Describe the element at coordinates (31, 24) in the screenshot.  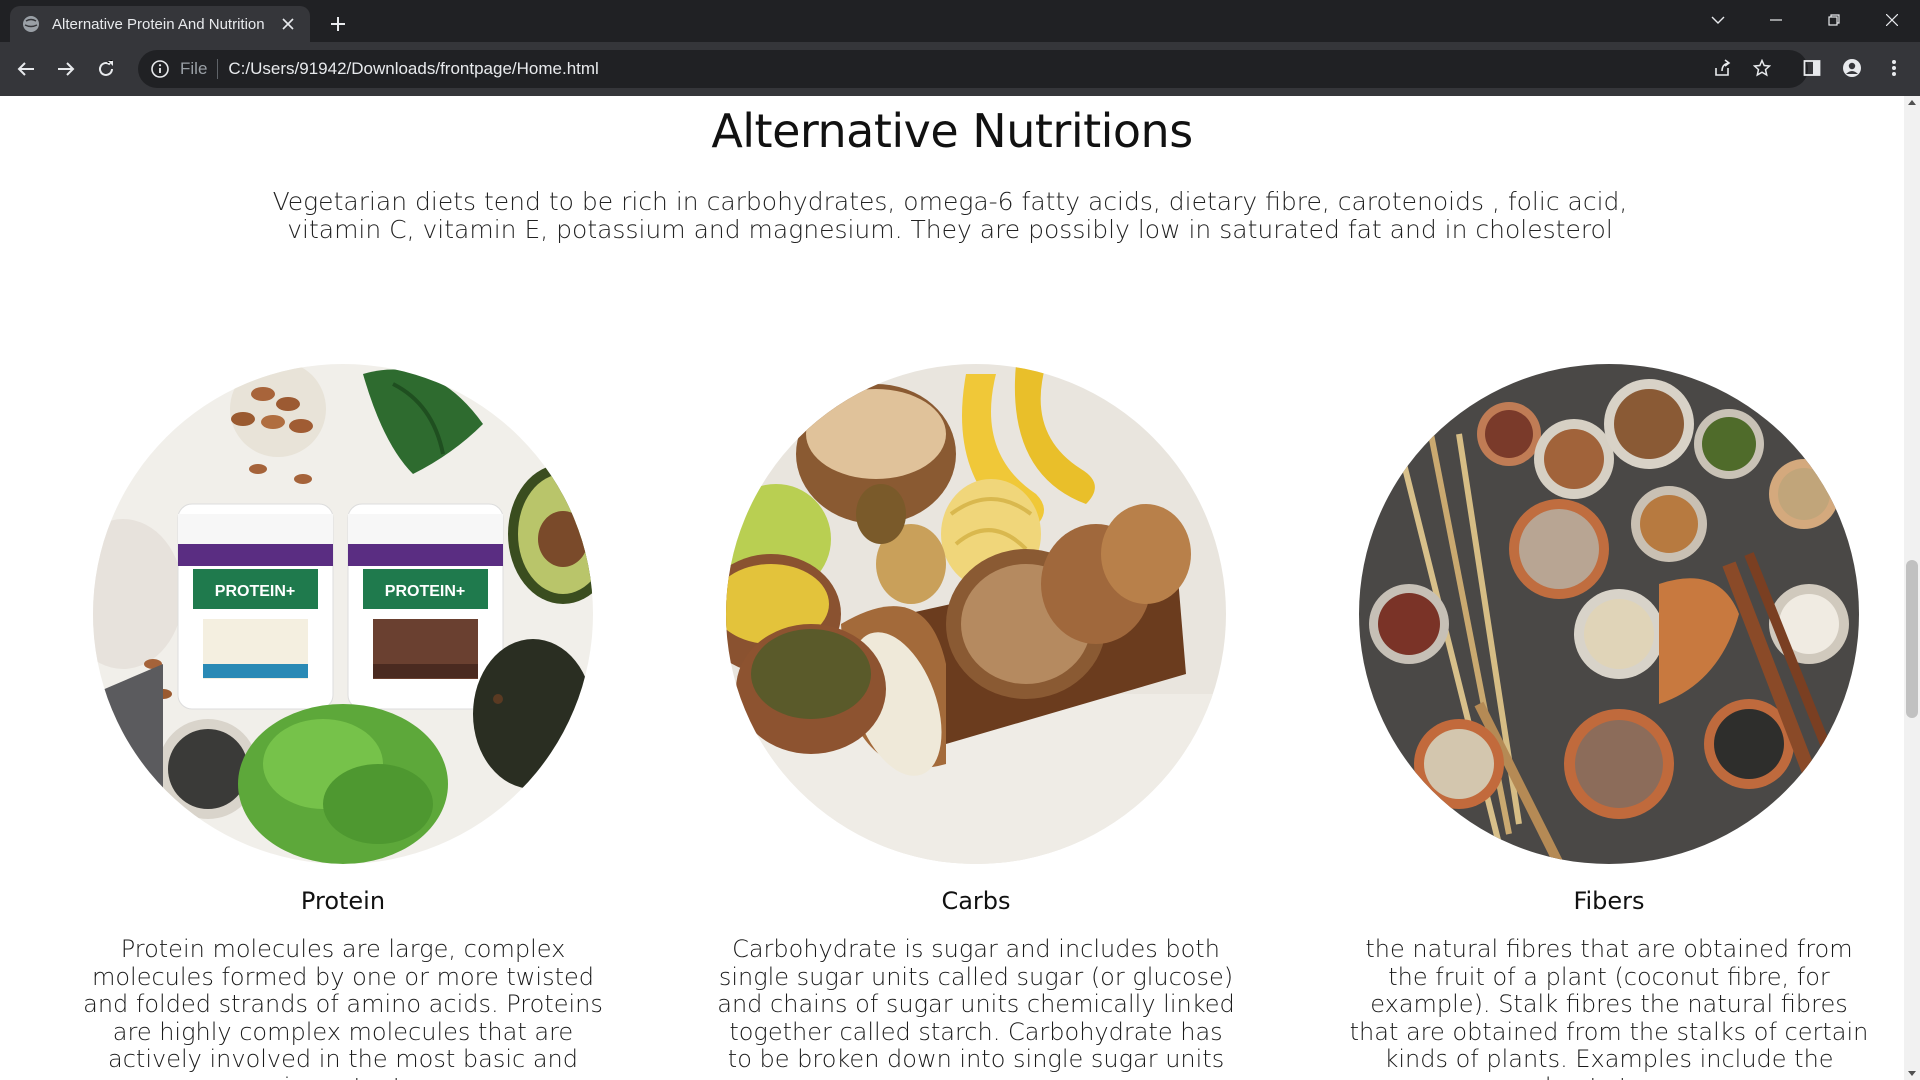
I see `globe-icon` at that location.